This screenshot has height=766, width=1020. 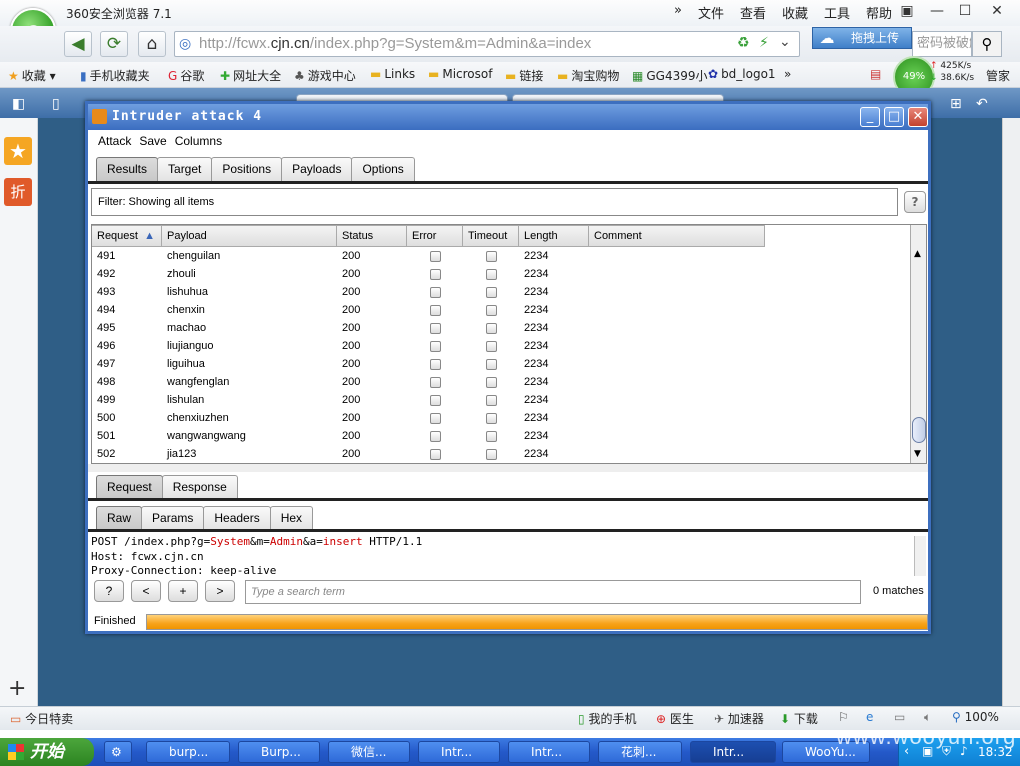 I want to click on bookmark-directory: ✚ 网址大全, so click(x=250, y=75).